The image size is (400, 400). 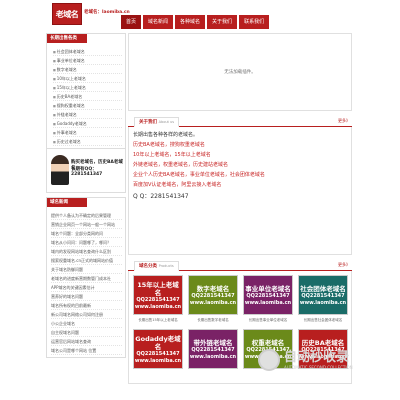 What do you see at coordinates (67, 38) in the screenshot?
I see `category-title: 长期出售各类` at bounding box center [67, 38].